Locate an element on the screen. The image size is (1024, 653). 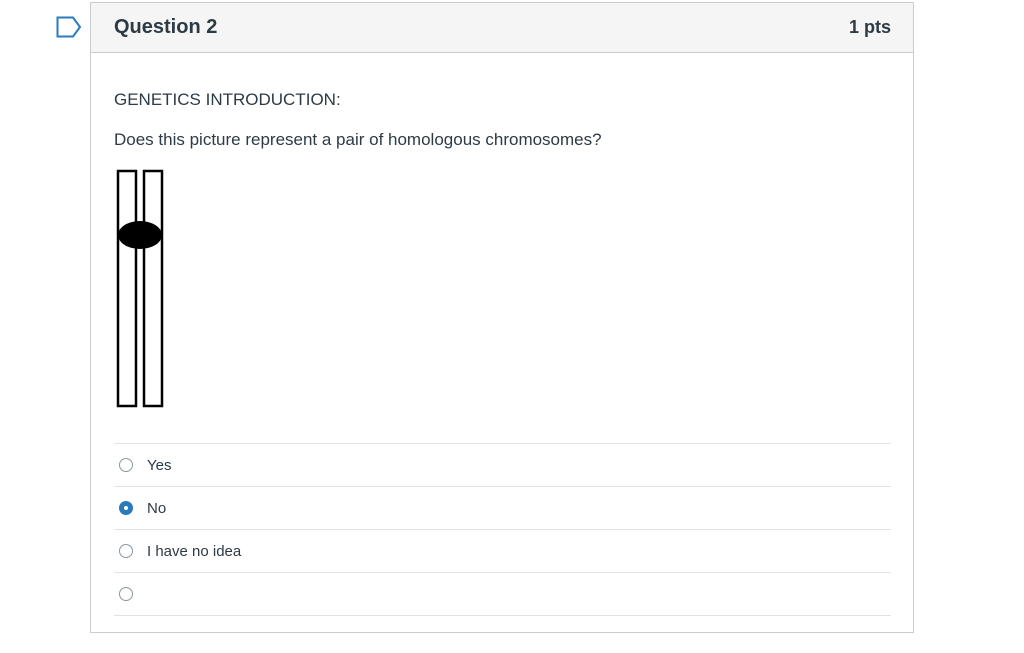
answer-option-no: No is located at coordinates (502, 507).